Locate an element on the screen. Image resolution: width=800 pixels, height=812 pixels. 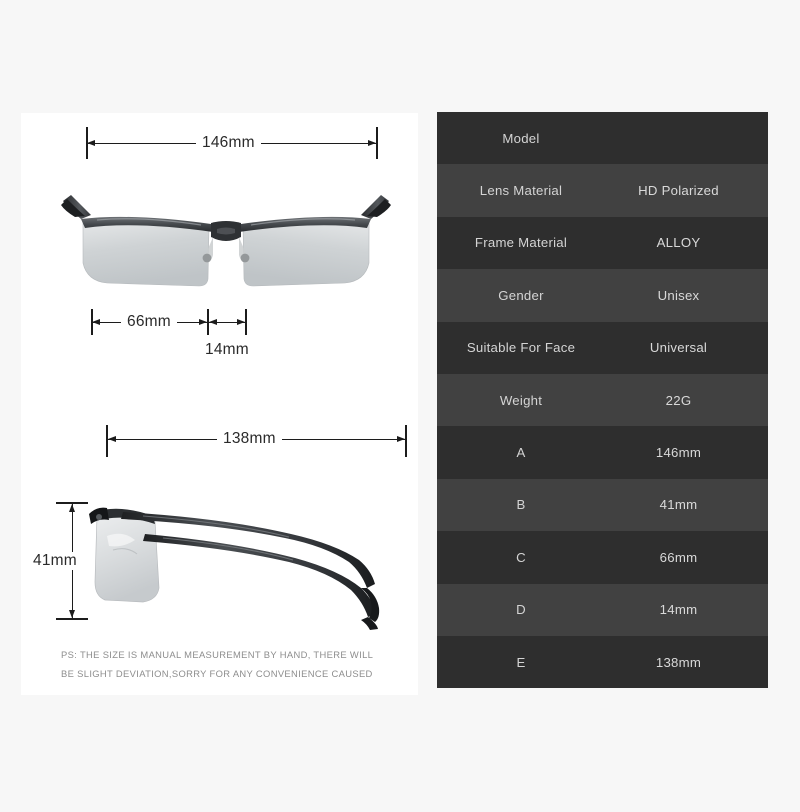
dimension-label-temple-length: 138mm is located at coordinates (249, 439).